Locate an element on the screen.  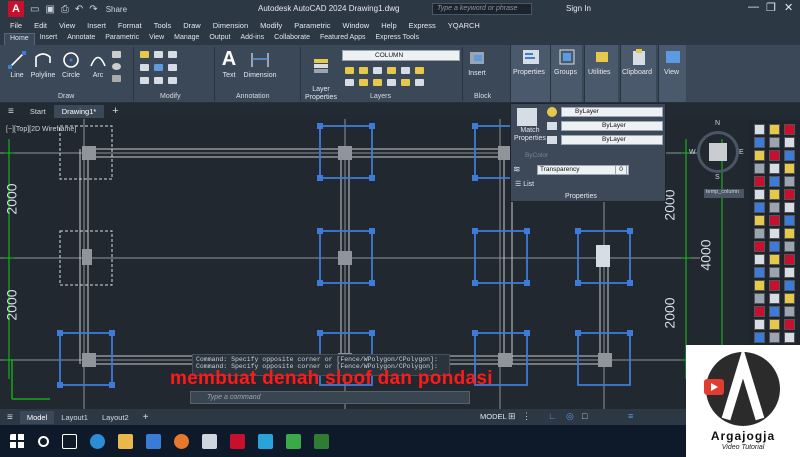
snap-icon: ⋮ is located at coordinates (526, 416).